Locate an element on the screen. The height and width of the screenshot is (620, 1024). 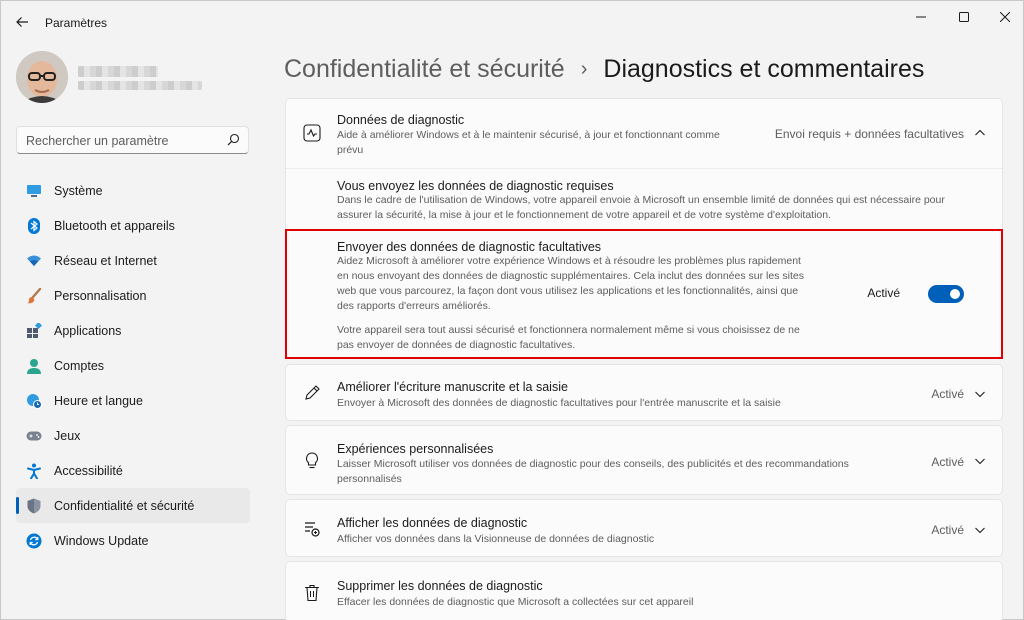
bluetooth-icon is located at coordinates (34, 225).